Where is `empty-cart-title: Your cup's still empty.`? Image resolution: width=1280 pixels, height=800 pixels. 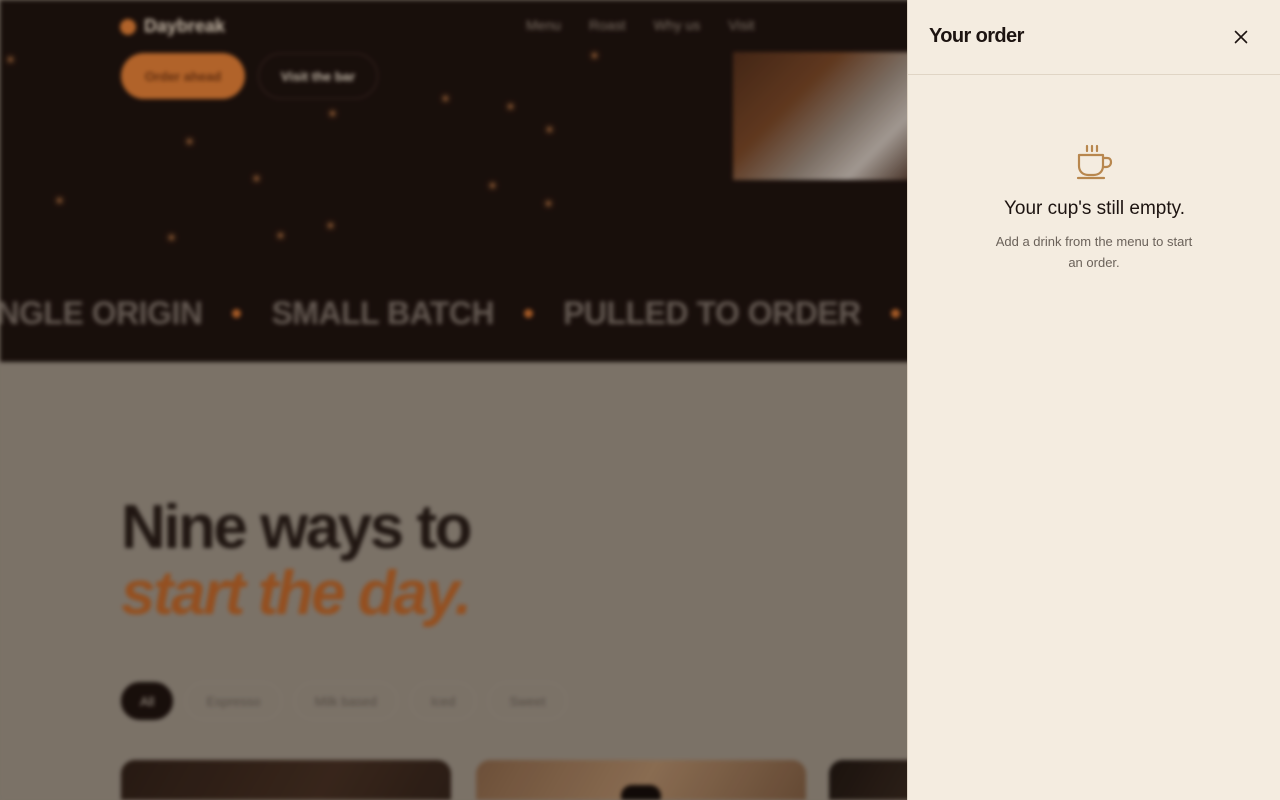
empty-cart-title: Your cup's still empty. is located at coordinates (1094, 208).